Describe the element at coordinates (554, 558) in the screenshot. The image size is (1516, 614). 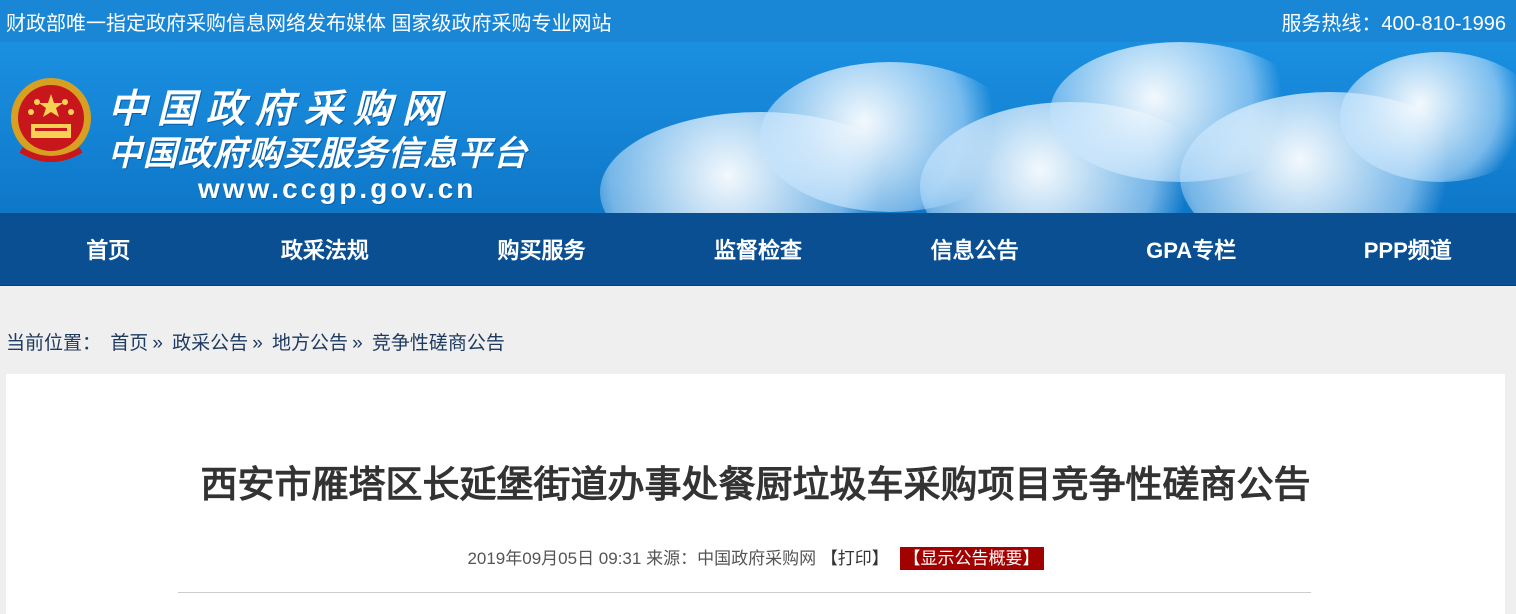
I see `publish-datetime: 2019年09月05日 09:31` at that location.